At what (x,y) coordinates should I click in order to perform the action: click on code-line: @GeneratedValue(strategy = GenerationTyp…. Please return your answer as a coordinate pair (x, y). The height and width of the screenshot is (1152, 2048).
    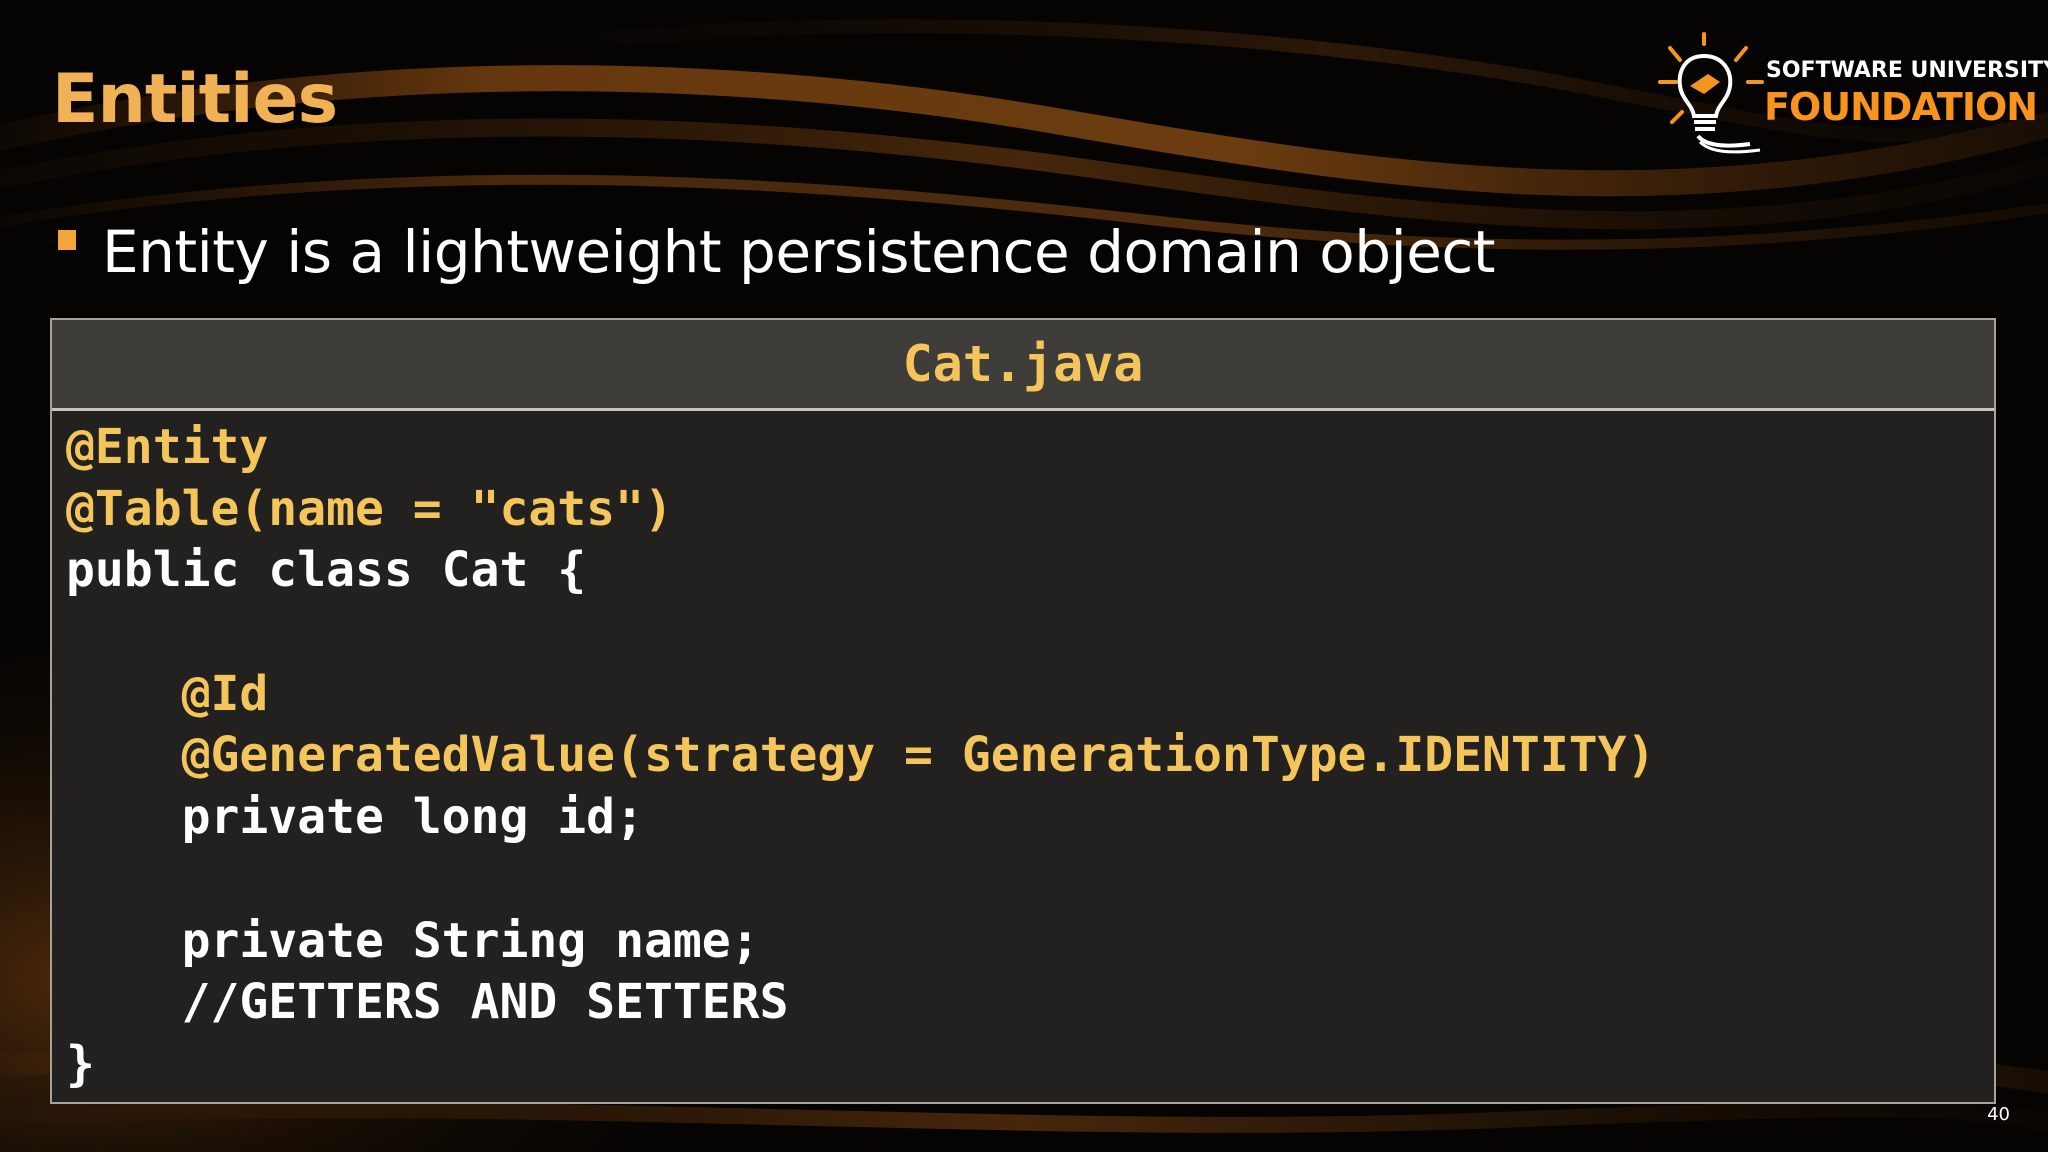
    Looking at the image, I should click on (1030, 756).